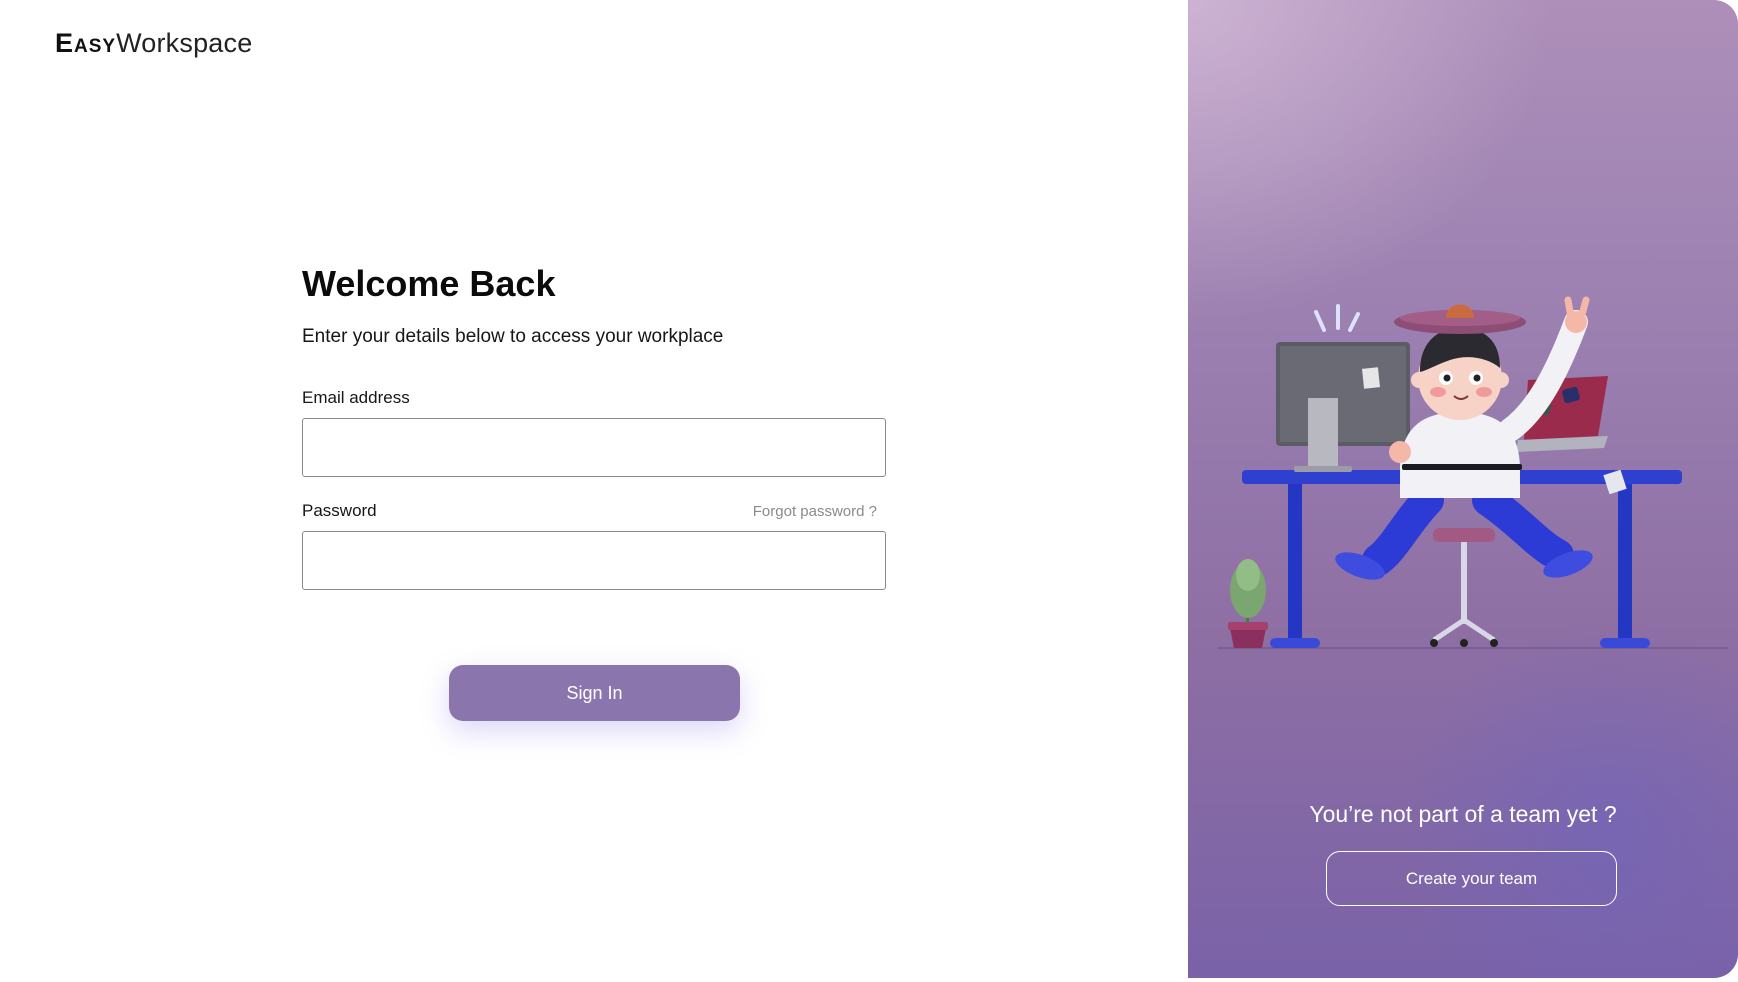 Image resolution: width=1738 pixels, height=982 pixels. What do you see at coordinates (1471, 878) in the screenshot?
I see `create-team-button: Create your team` at bounding box center [1471, 878].